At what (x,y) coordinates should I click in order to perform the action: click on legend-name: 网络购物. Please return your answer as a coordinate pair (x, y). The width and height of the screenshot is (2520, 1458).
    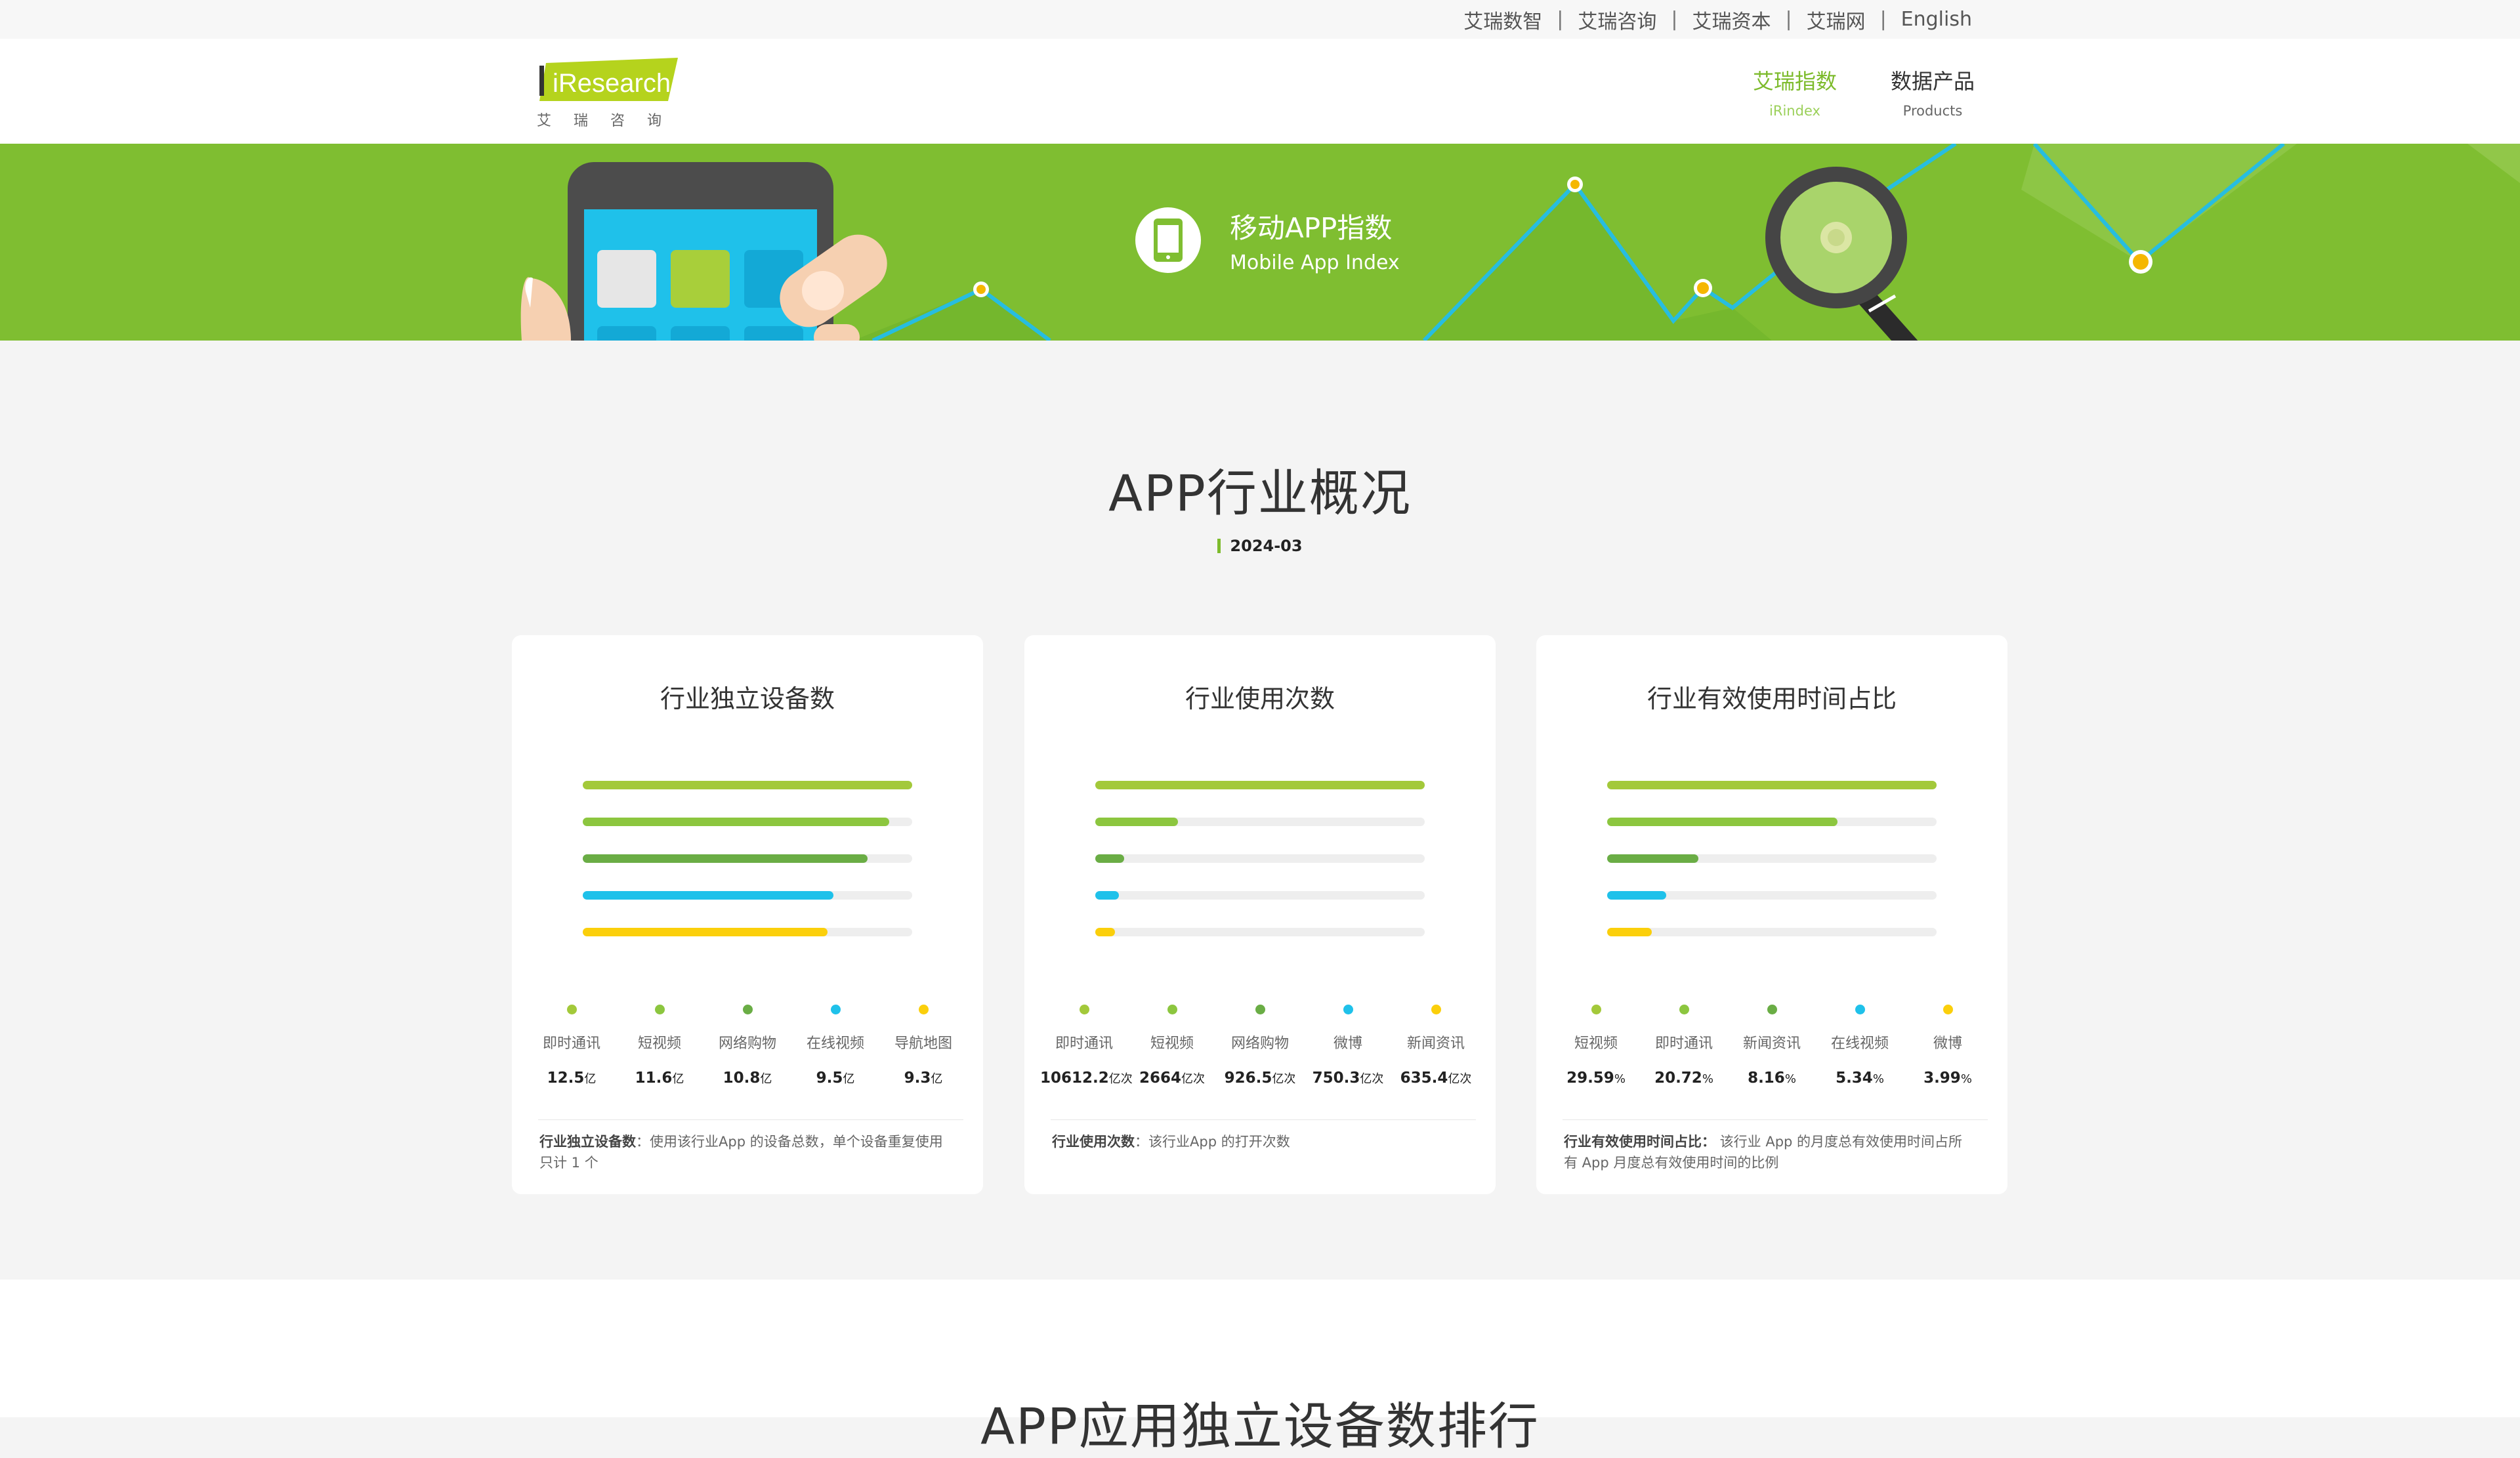
    Looking at the image, I should click on (747, 1043).